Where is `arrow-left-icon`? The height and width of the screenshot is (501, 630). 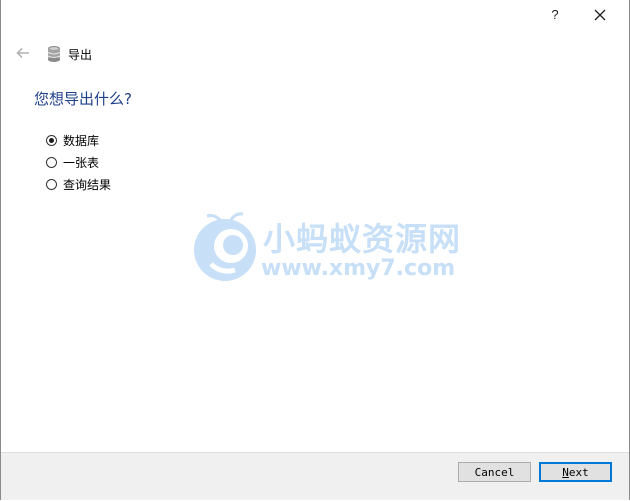 arrow-left-icon is located at coordinates (22, 53).